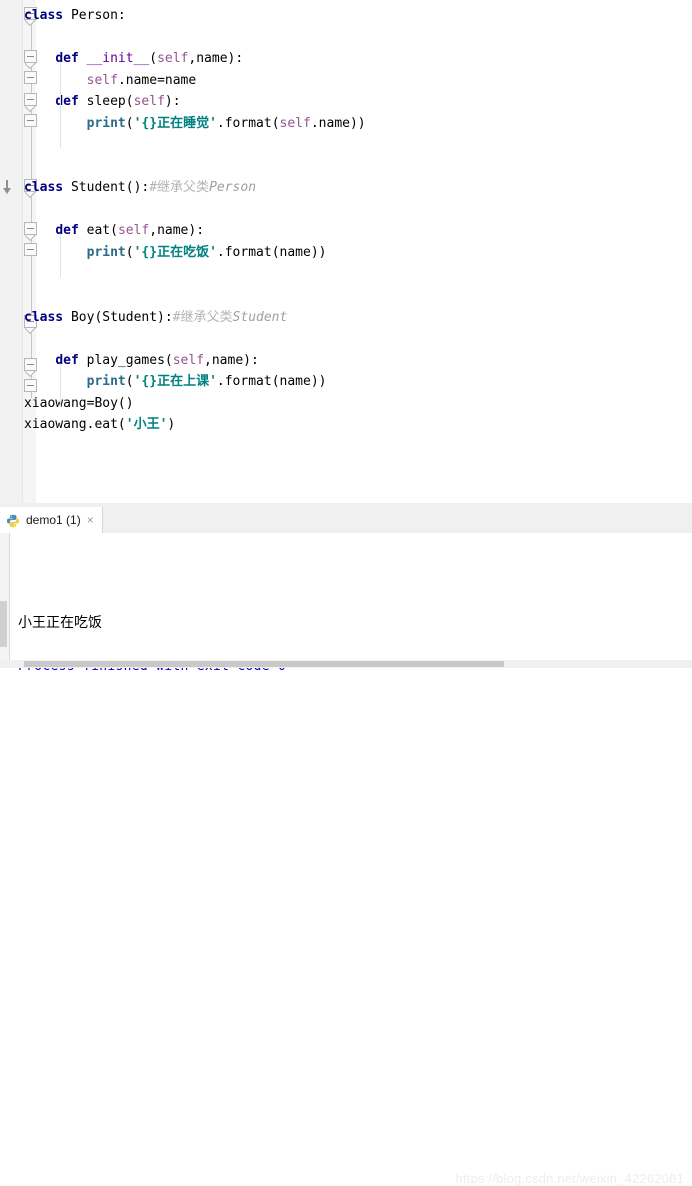  Describe the element at coordinates (90, 520) in the screenshot. I see `close-icon: ×` at that location.